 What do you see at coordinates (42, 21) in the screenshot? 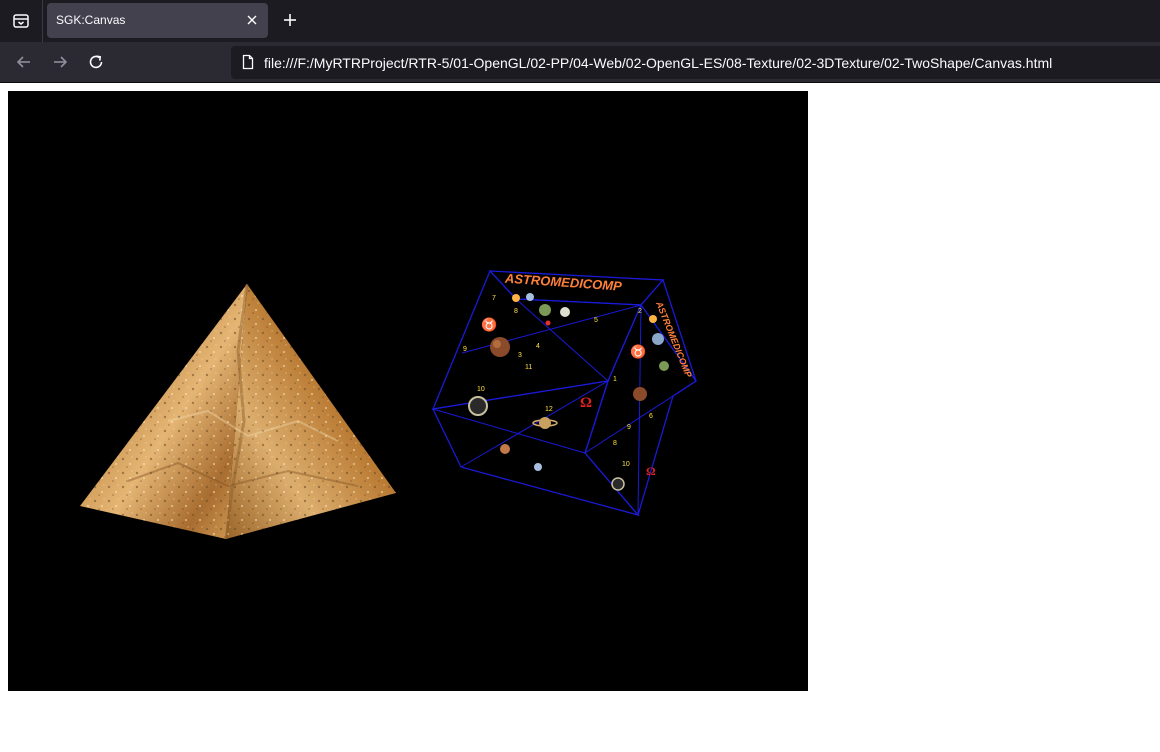
I see `tab-divider` at bounding box center [42, 21].